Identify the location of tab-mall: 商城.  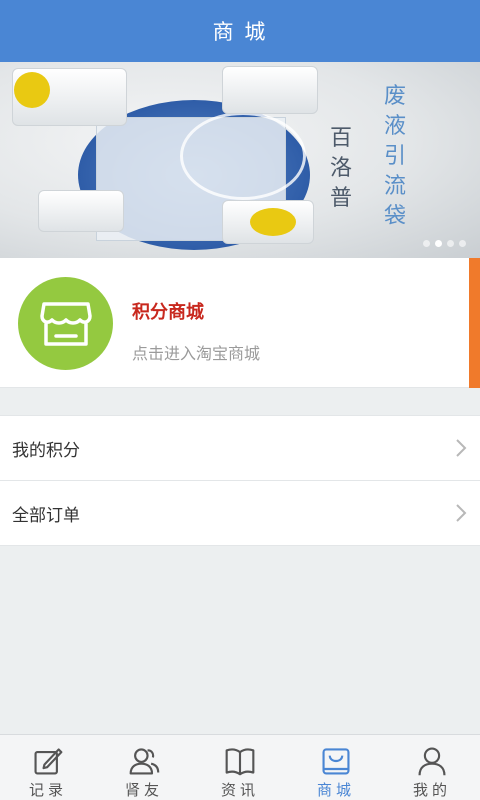
(336, 767).